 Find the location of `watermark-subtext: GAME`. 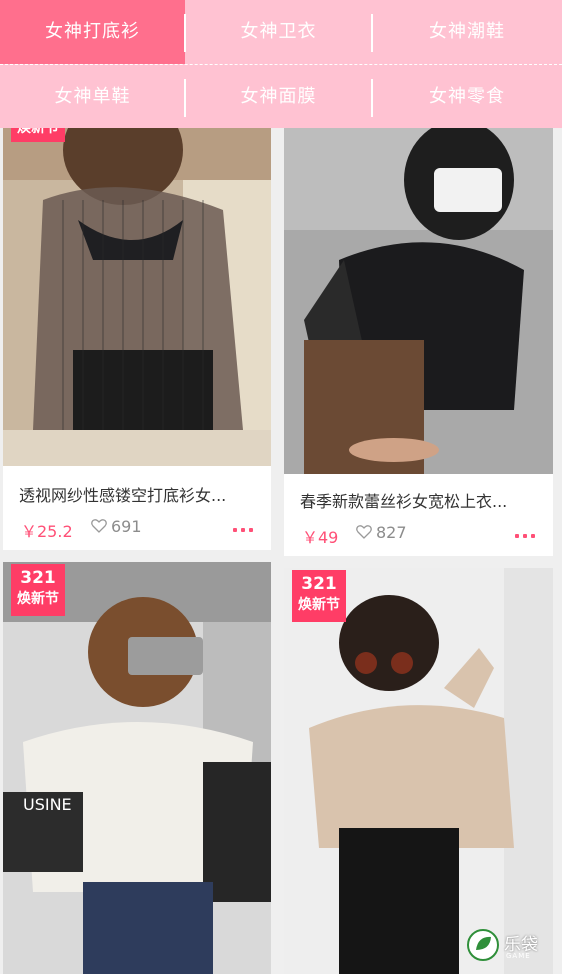

watermark-subtext: GAME is located at coordinates (518, 956).